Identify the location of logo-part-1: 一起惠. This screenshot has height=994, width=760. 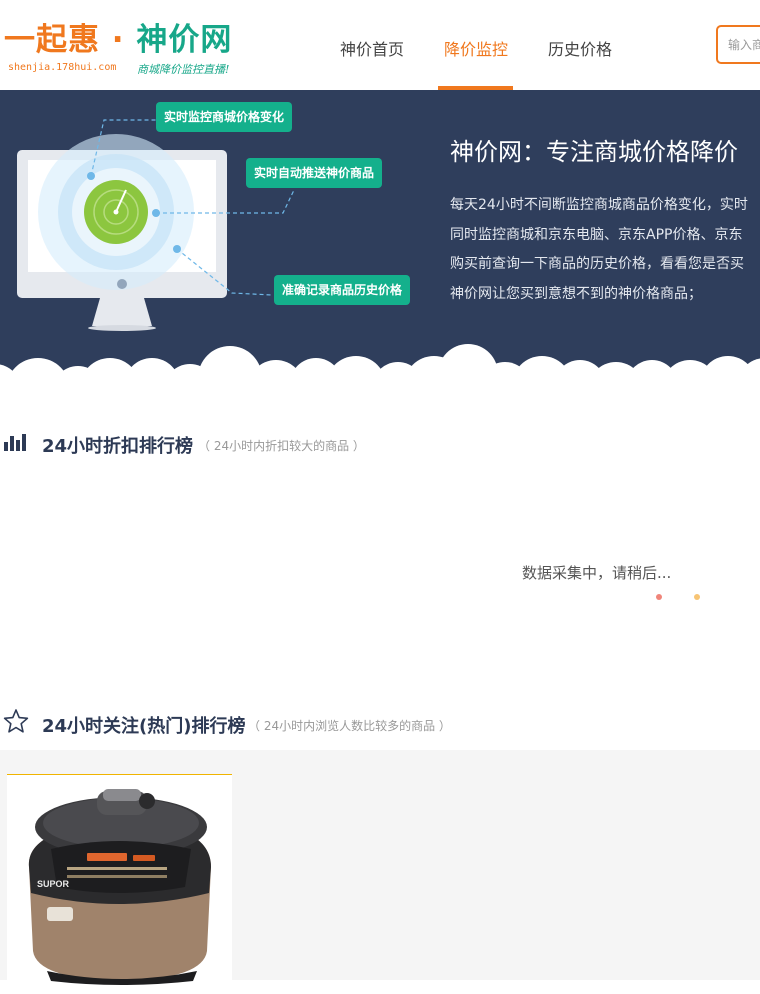
(52, 40).